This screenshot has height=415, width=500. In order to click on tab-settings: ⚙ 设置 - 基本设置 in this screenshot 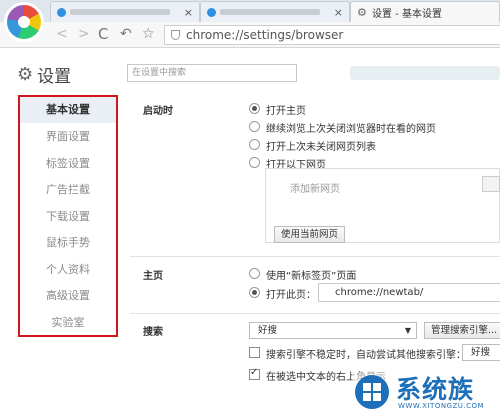, I will do `click(425, 11)`.